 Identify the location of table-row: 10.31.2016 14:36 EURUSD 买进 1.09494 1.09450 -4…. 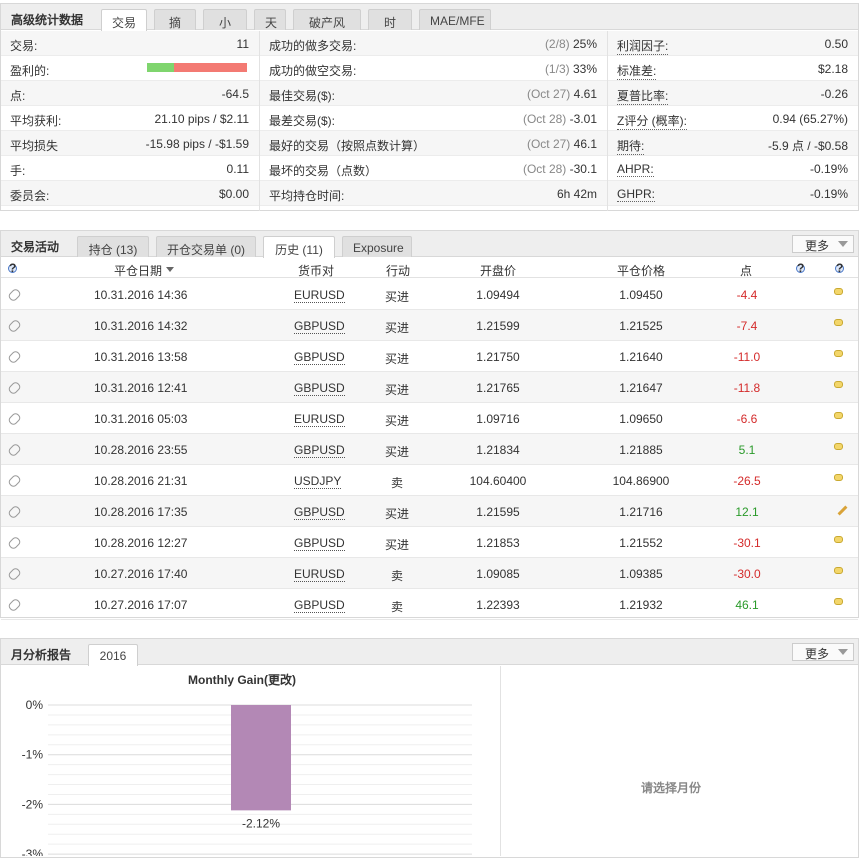
(429, 294).